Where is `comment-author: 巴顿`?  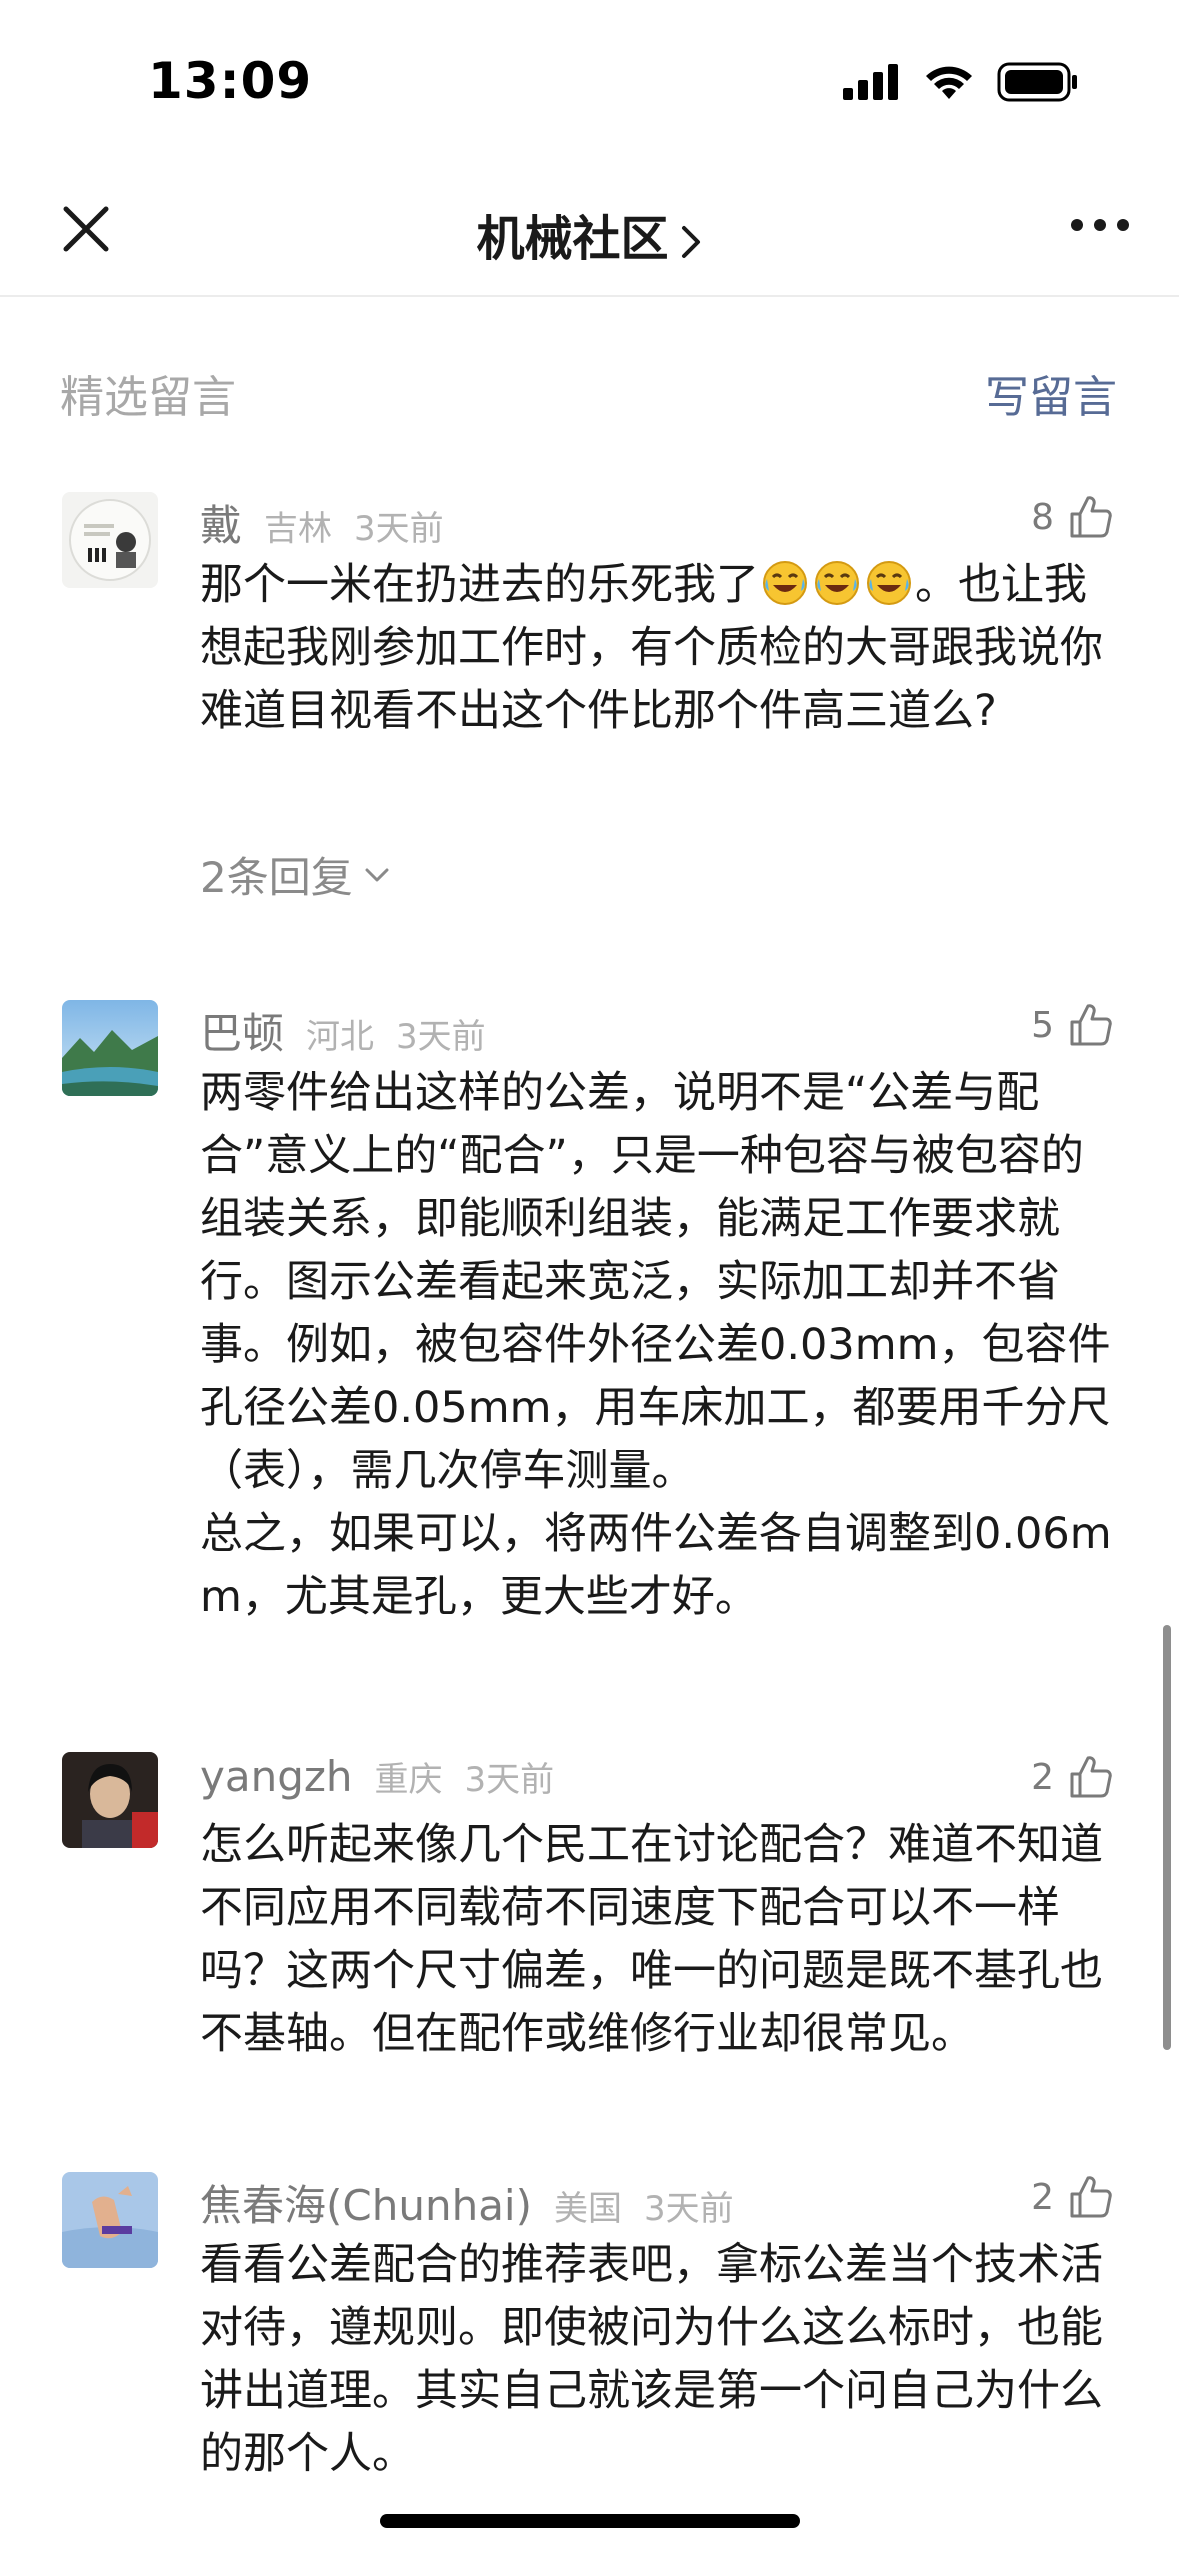
comment-author: 巴顿 is located at coordinates (242, 1030).